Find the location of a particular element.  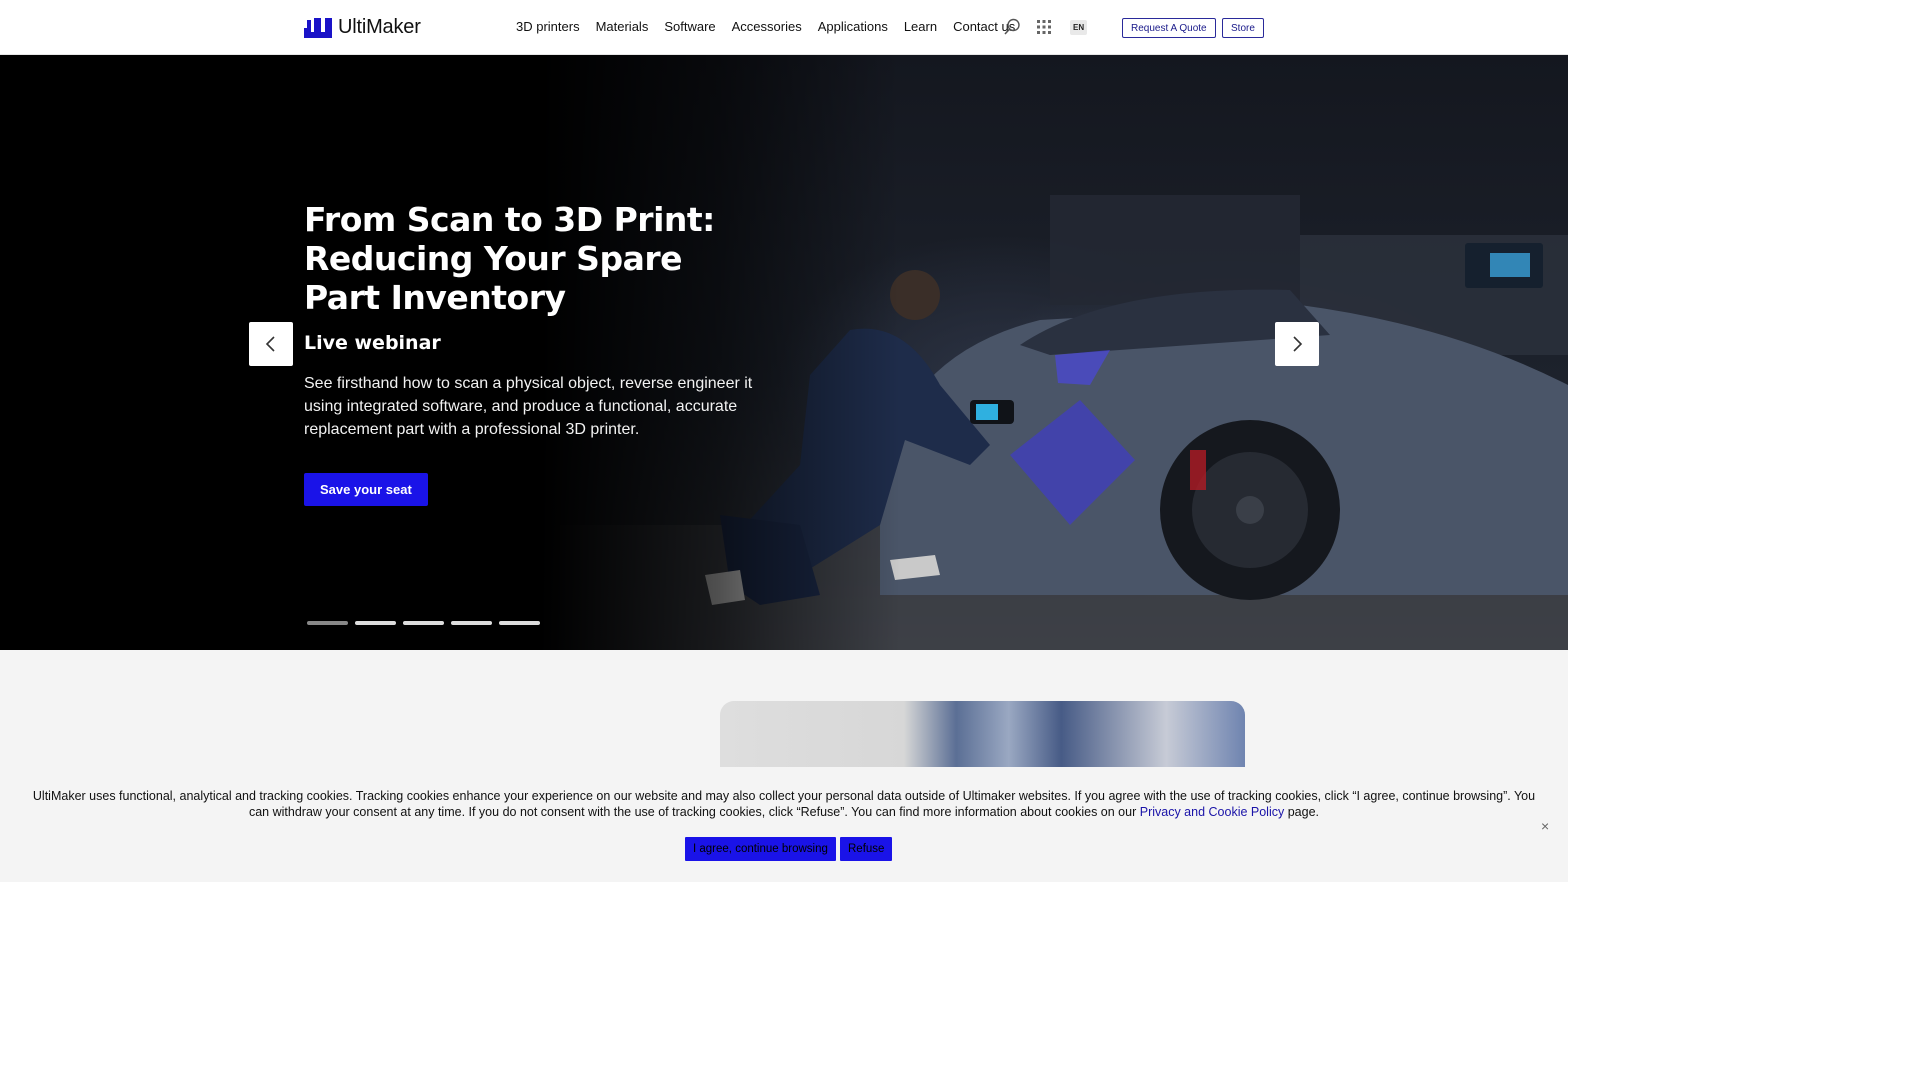

carousel-next-button is located at coordinates (1297, 344).